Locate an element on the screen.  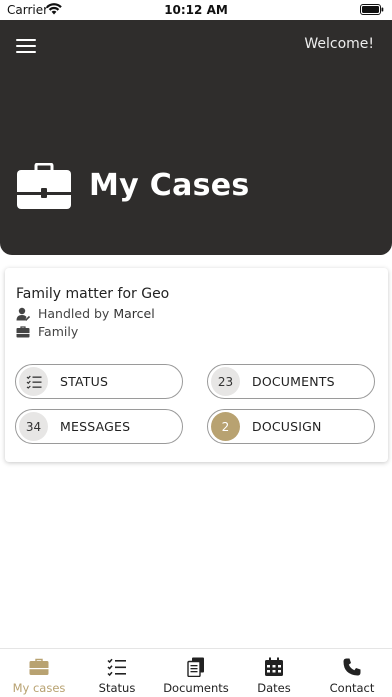
messages-count-badge: 34 is located at coordinates (33, 426).